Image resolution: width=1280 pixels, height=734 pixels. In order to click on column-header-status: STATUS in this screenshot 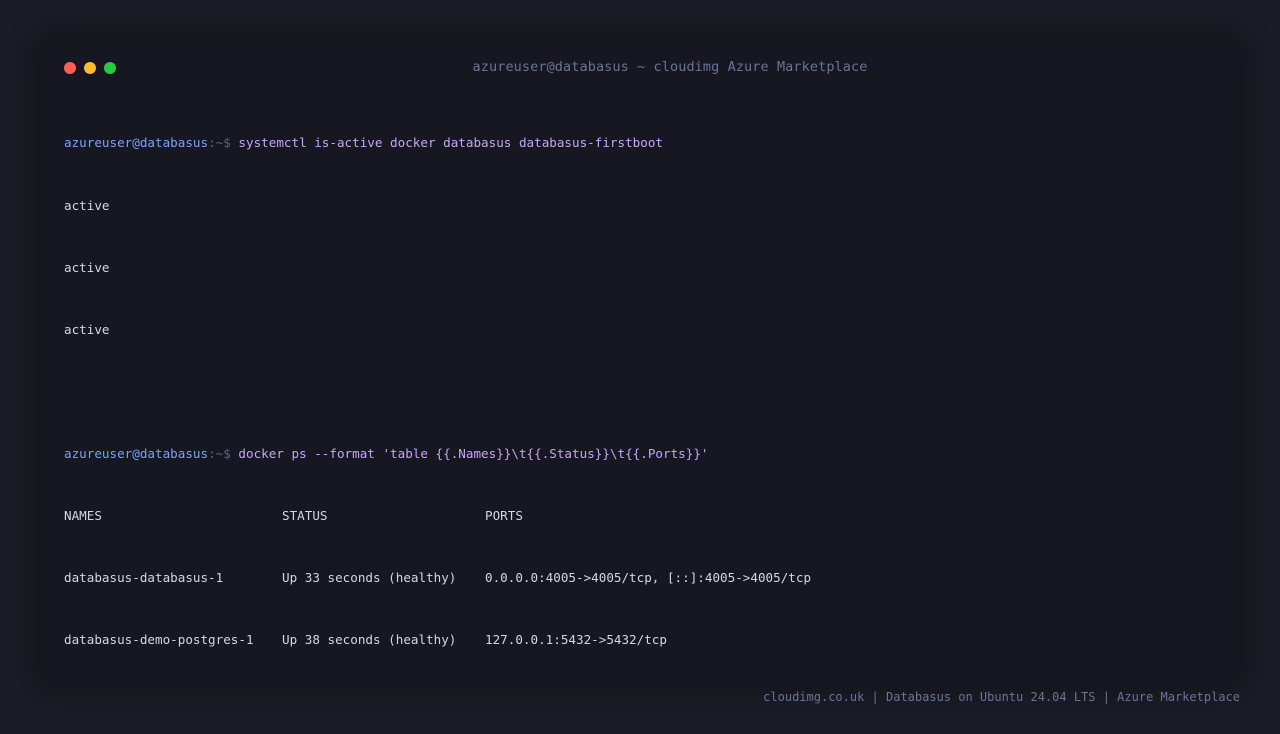, I will do `click(305, 515)`.